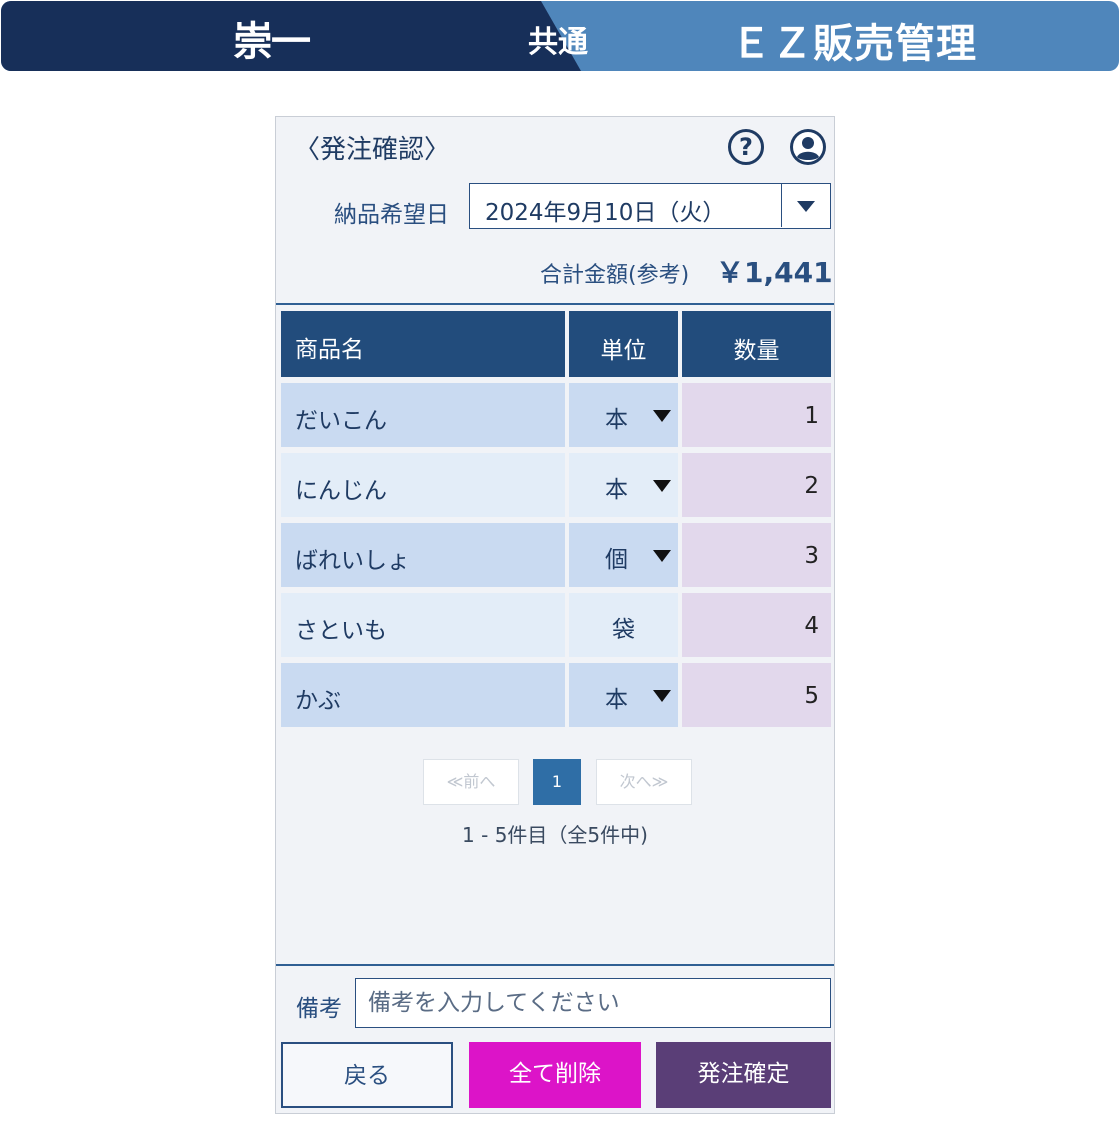 Image resolution: width=1120 pixels, height=1140 pixels. What do you see at coordinates (372, 150) in the screenshot?
I see `page-title: 〈発注確認〉` at bounding box center [372, 150].